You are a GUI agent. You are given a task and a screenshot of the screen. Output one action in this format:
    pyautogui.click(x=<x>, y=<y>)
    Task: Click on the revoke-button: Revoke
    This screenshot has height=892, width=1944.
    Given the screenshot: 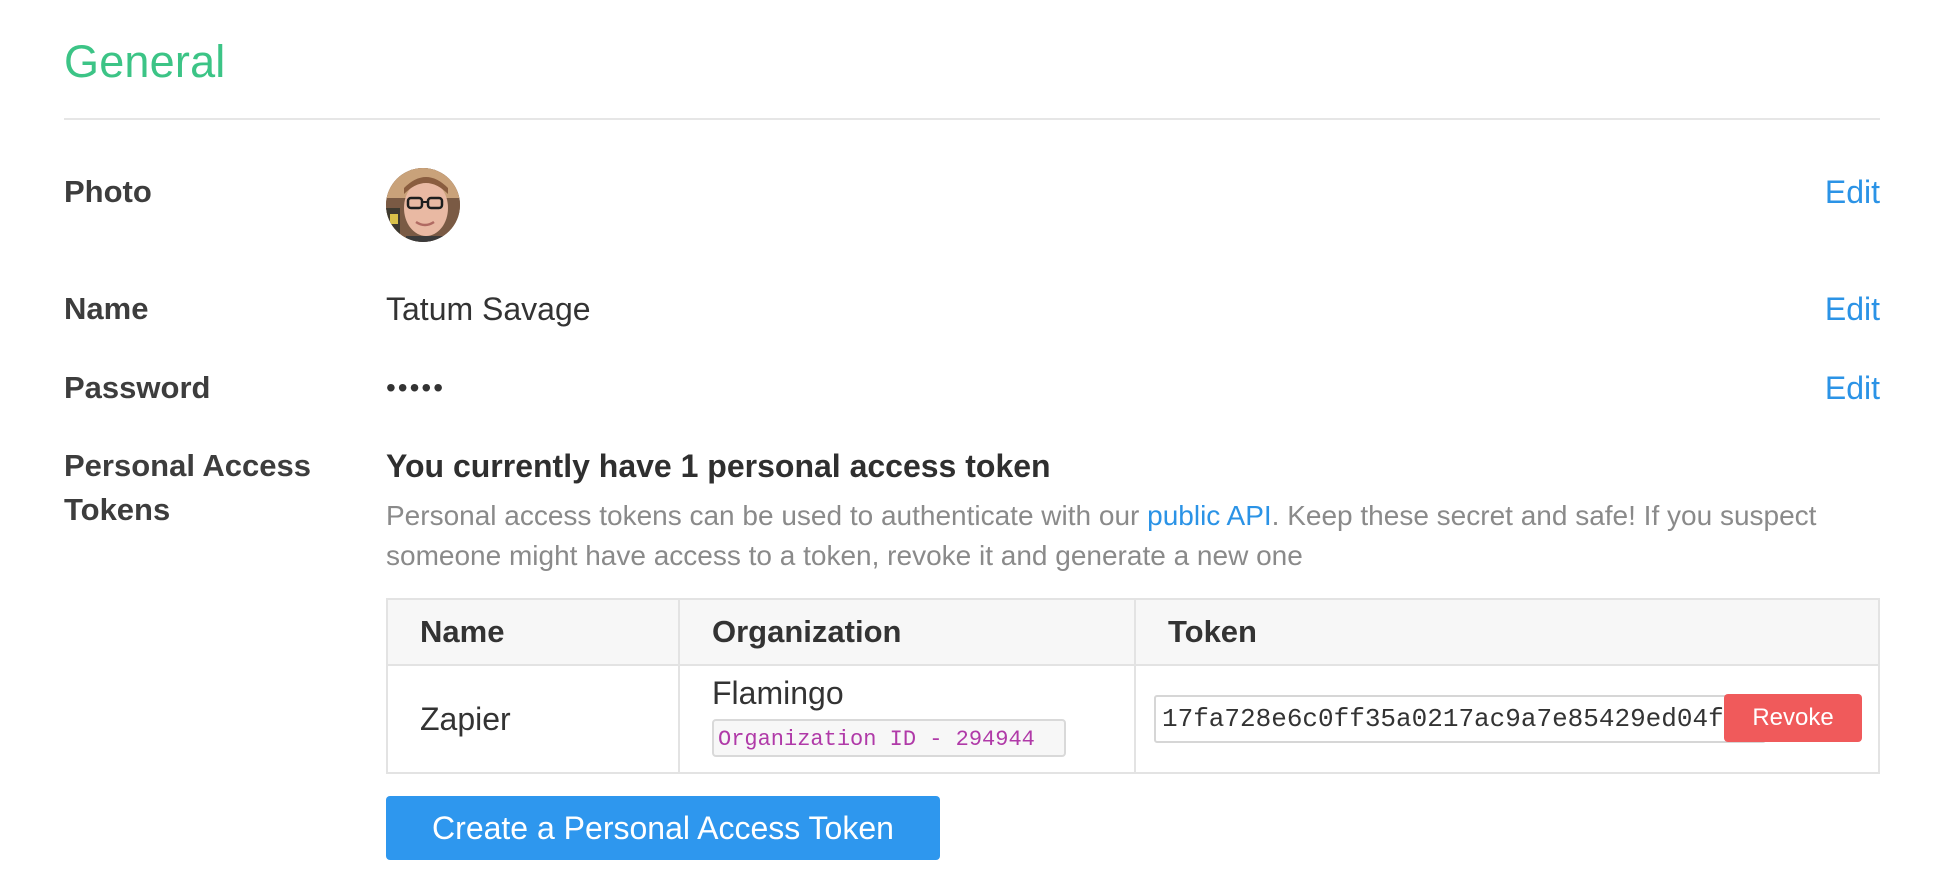 What is the action you would take?
    pyautogui.click(x=1793, y=718)
    